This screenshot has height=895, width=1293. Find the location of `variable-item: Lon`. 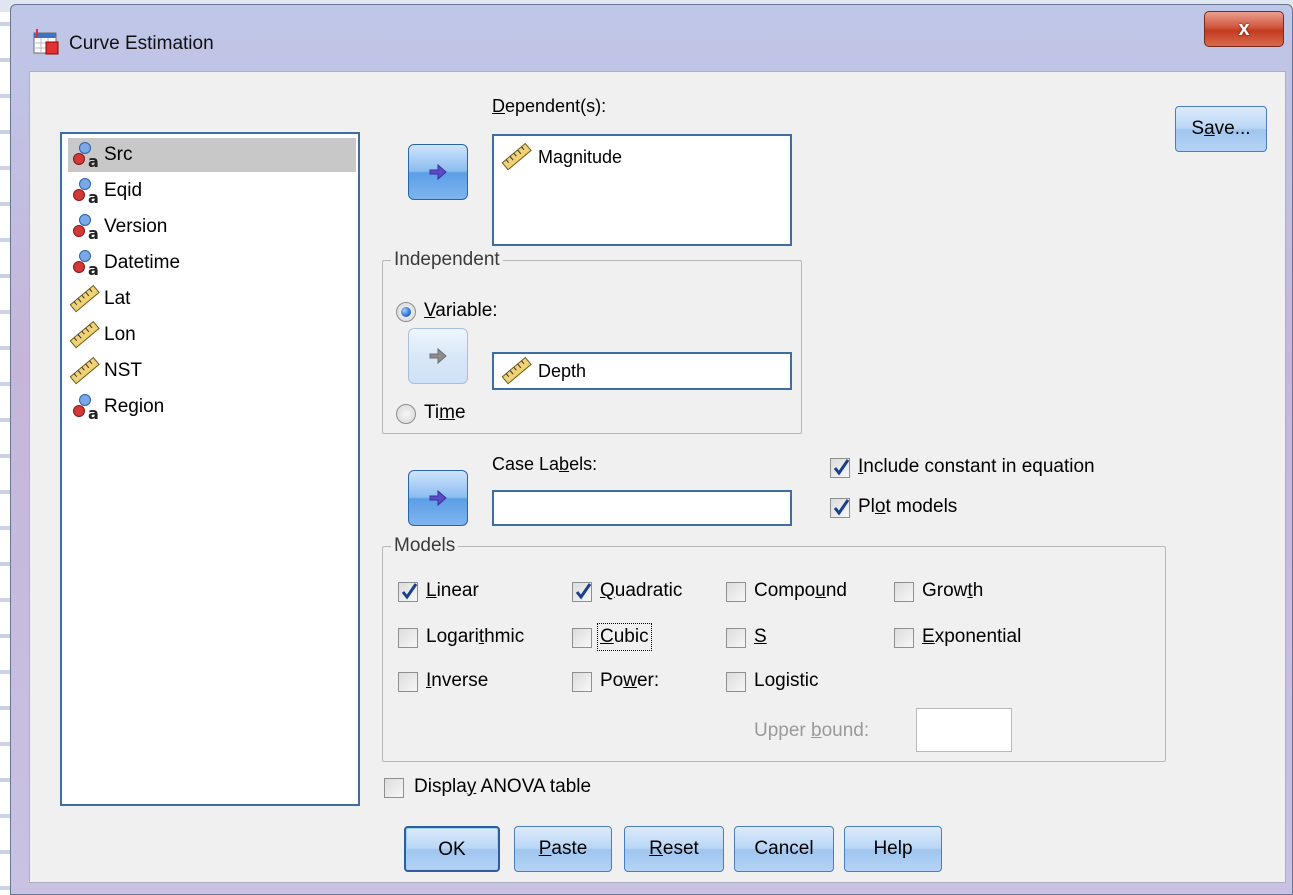

variable-item: Lon is located at coordinates (212, 335).